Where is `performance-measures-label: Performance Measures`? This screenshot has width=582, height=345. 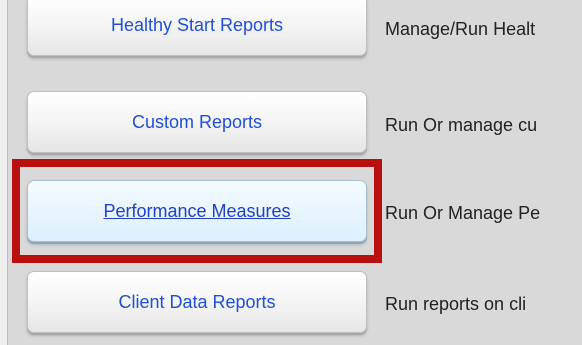 performance-measures-label: Performance Measures is located at coordinates (197, 210).